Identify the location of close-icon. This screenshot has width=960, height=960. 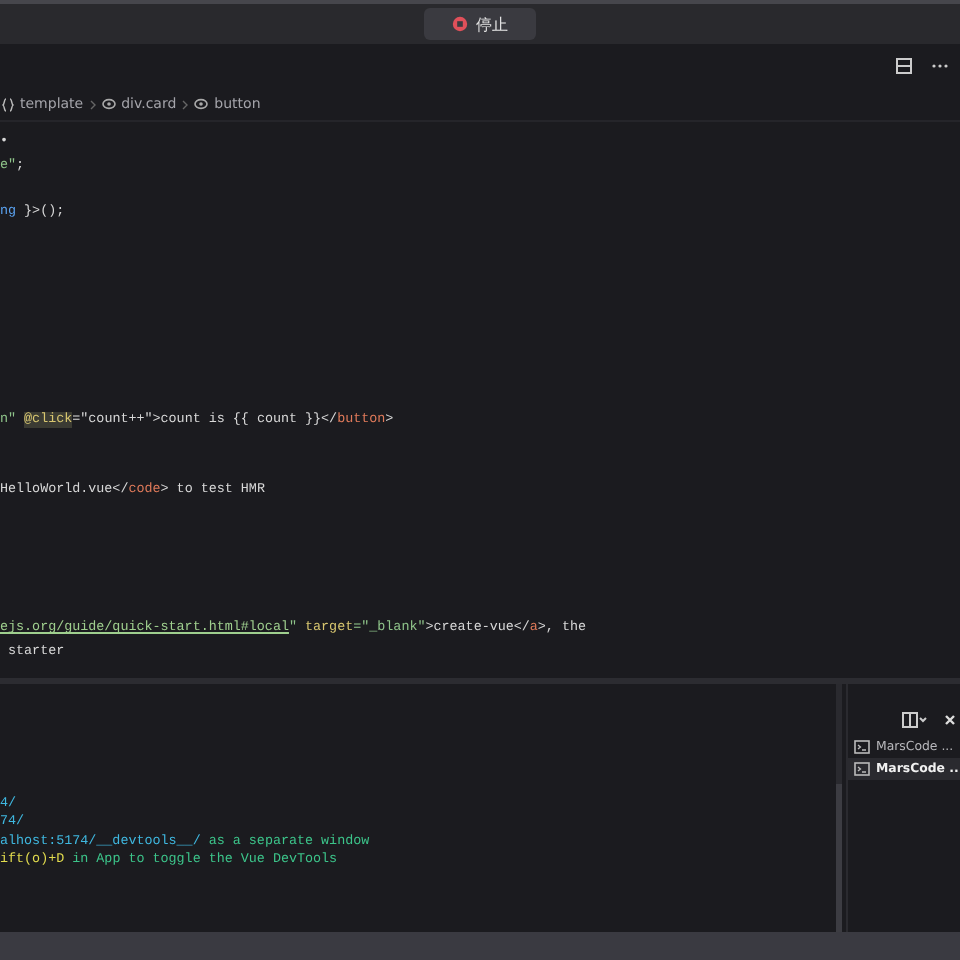
(950, 720).